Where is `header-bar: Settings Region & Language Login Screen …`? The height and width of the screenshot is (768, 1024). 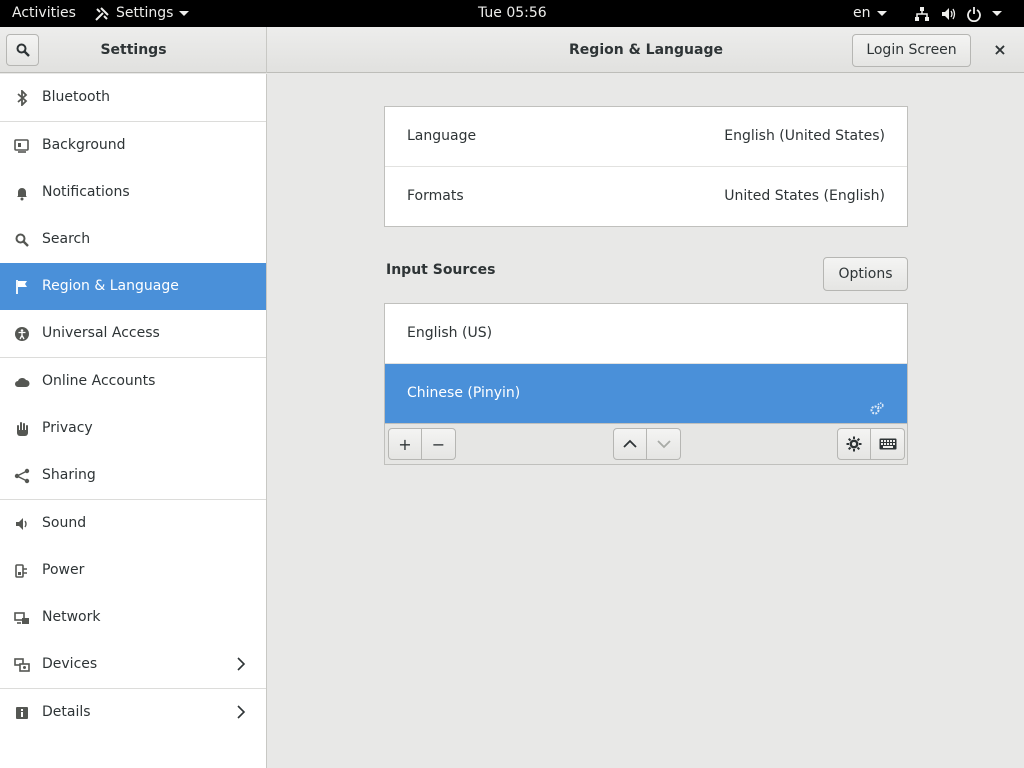 header-bar: Settings Region & Language Login Screen … is located at coordinates (512, 50).